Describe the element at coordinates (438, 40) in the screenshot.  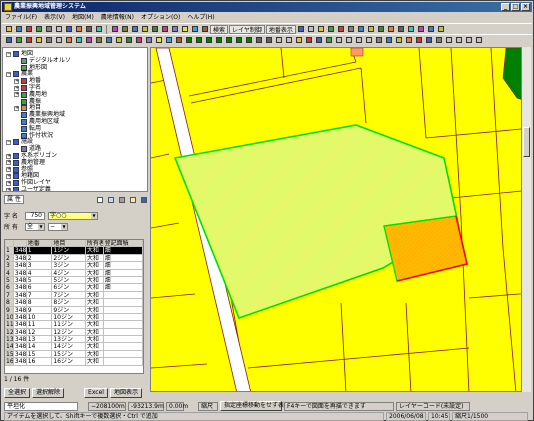
I see `draw-tool-44-icon` at that location.